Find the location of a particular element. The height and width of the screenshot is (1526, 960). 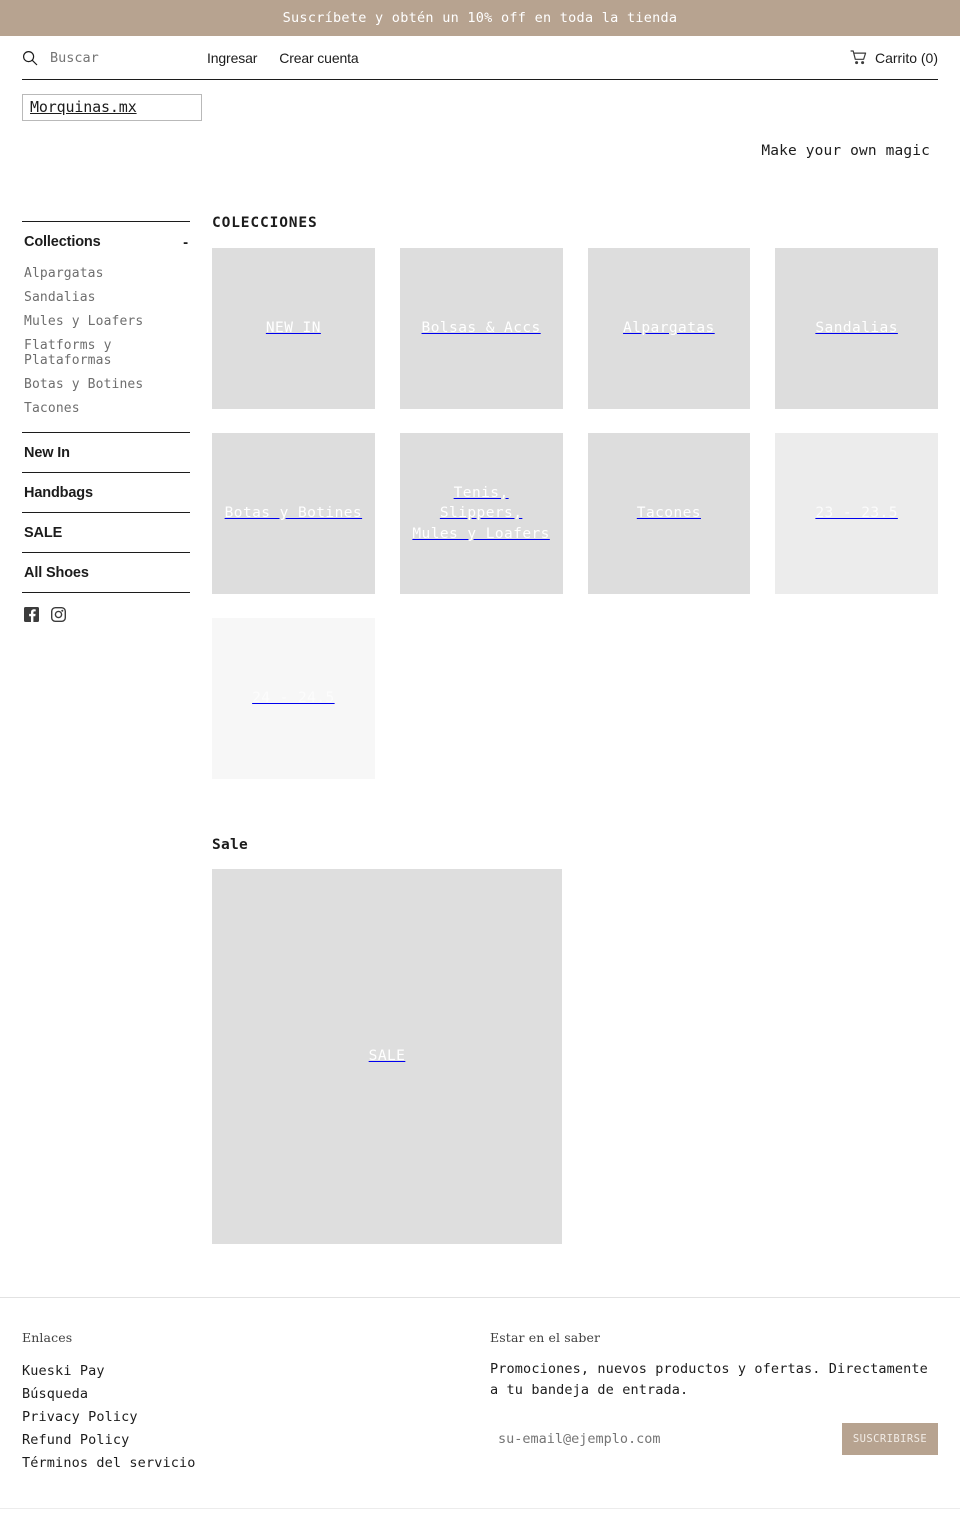

collection-tile-label: Botas y Botines is located at coordinates (293, 513).